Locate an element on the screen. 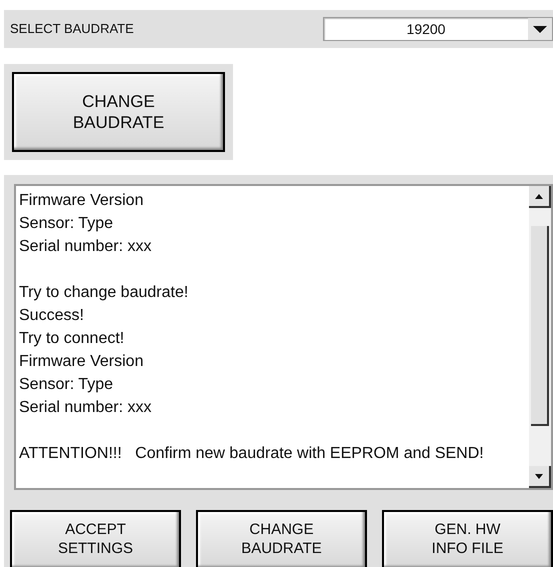  change-baudrate-button: CHANGE BAUDRATE is located at coordinates (118, 112).